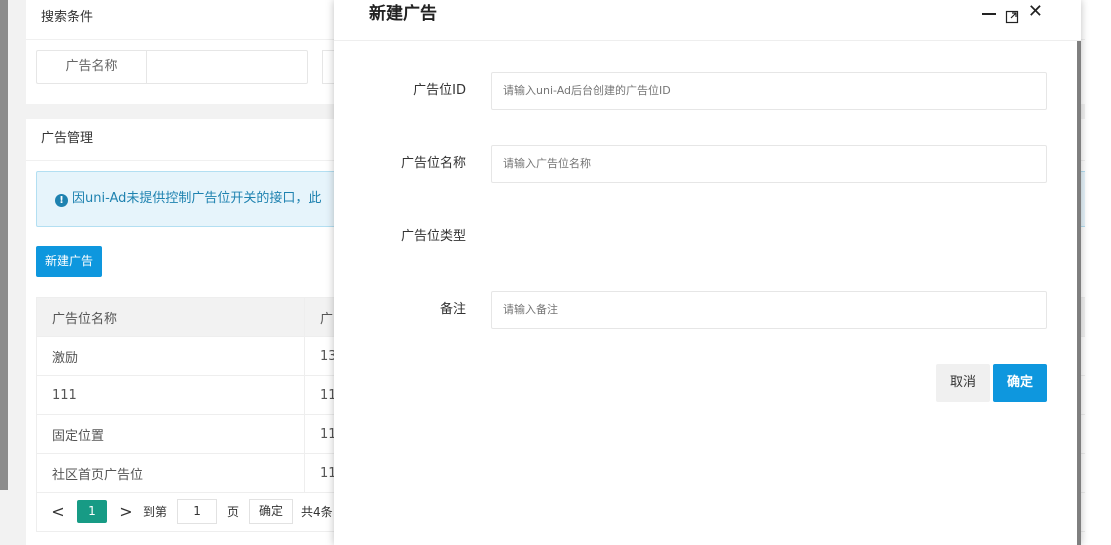 The height and width of the screenshot is (545, 1111). Describe the element at coordinates (1098, 272) in the screenshot. I see `right-page-strip` at that location.